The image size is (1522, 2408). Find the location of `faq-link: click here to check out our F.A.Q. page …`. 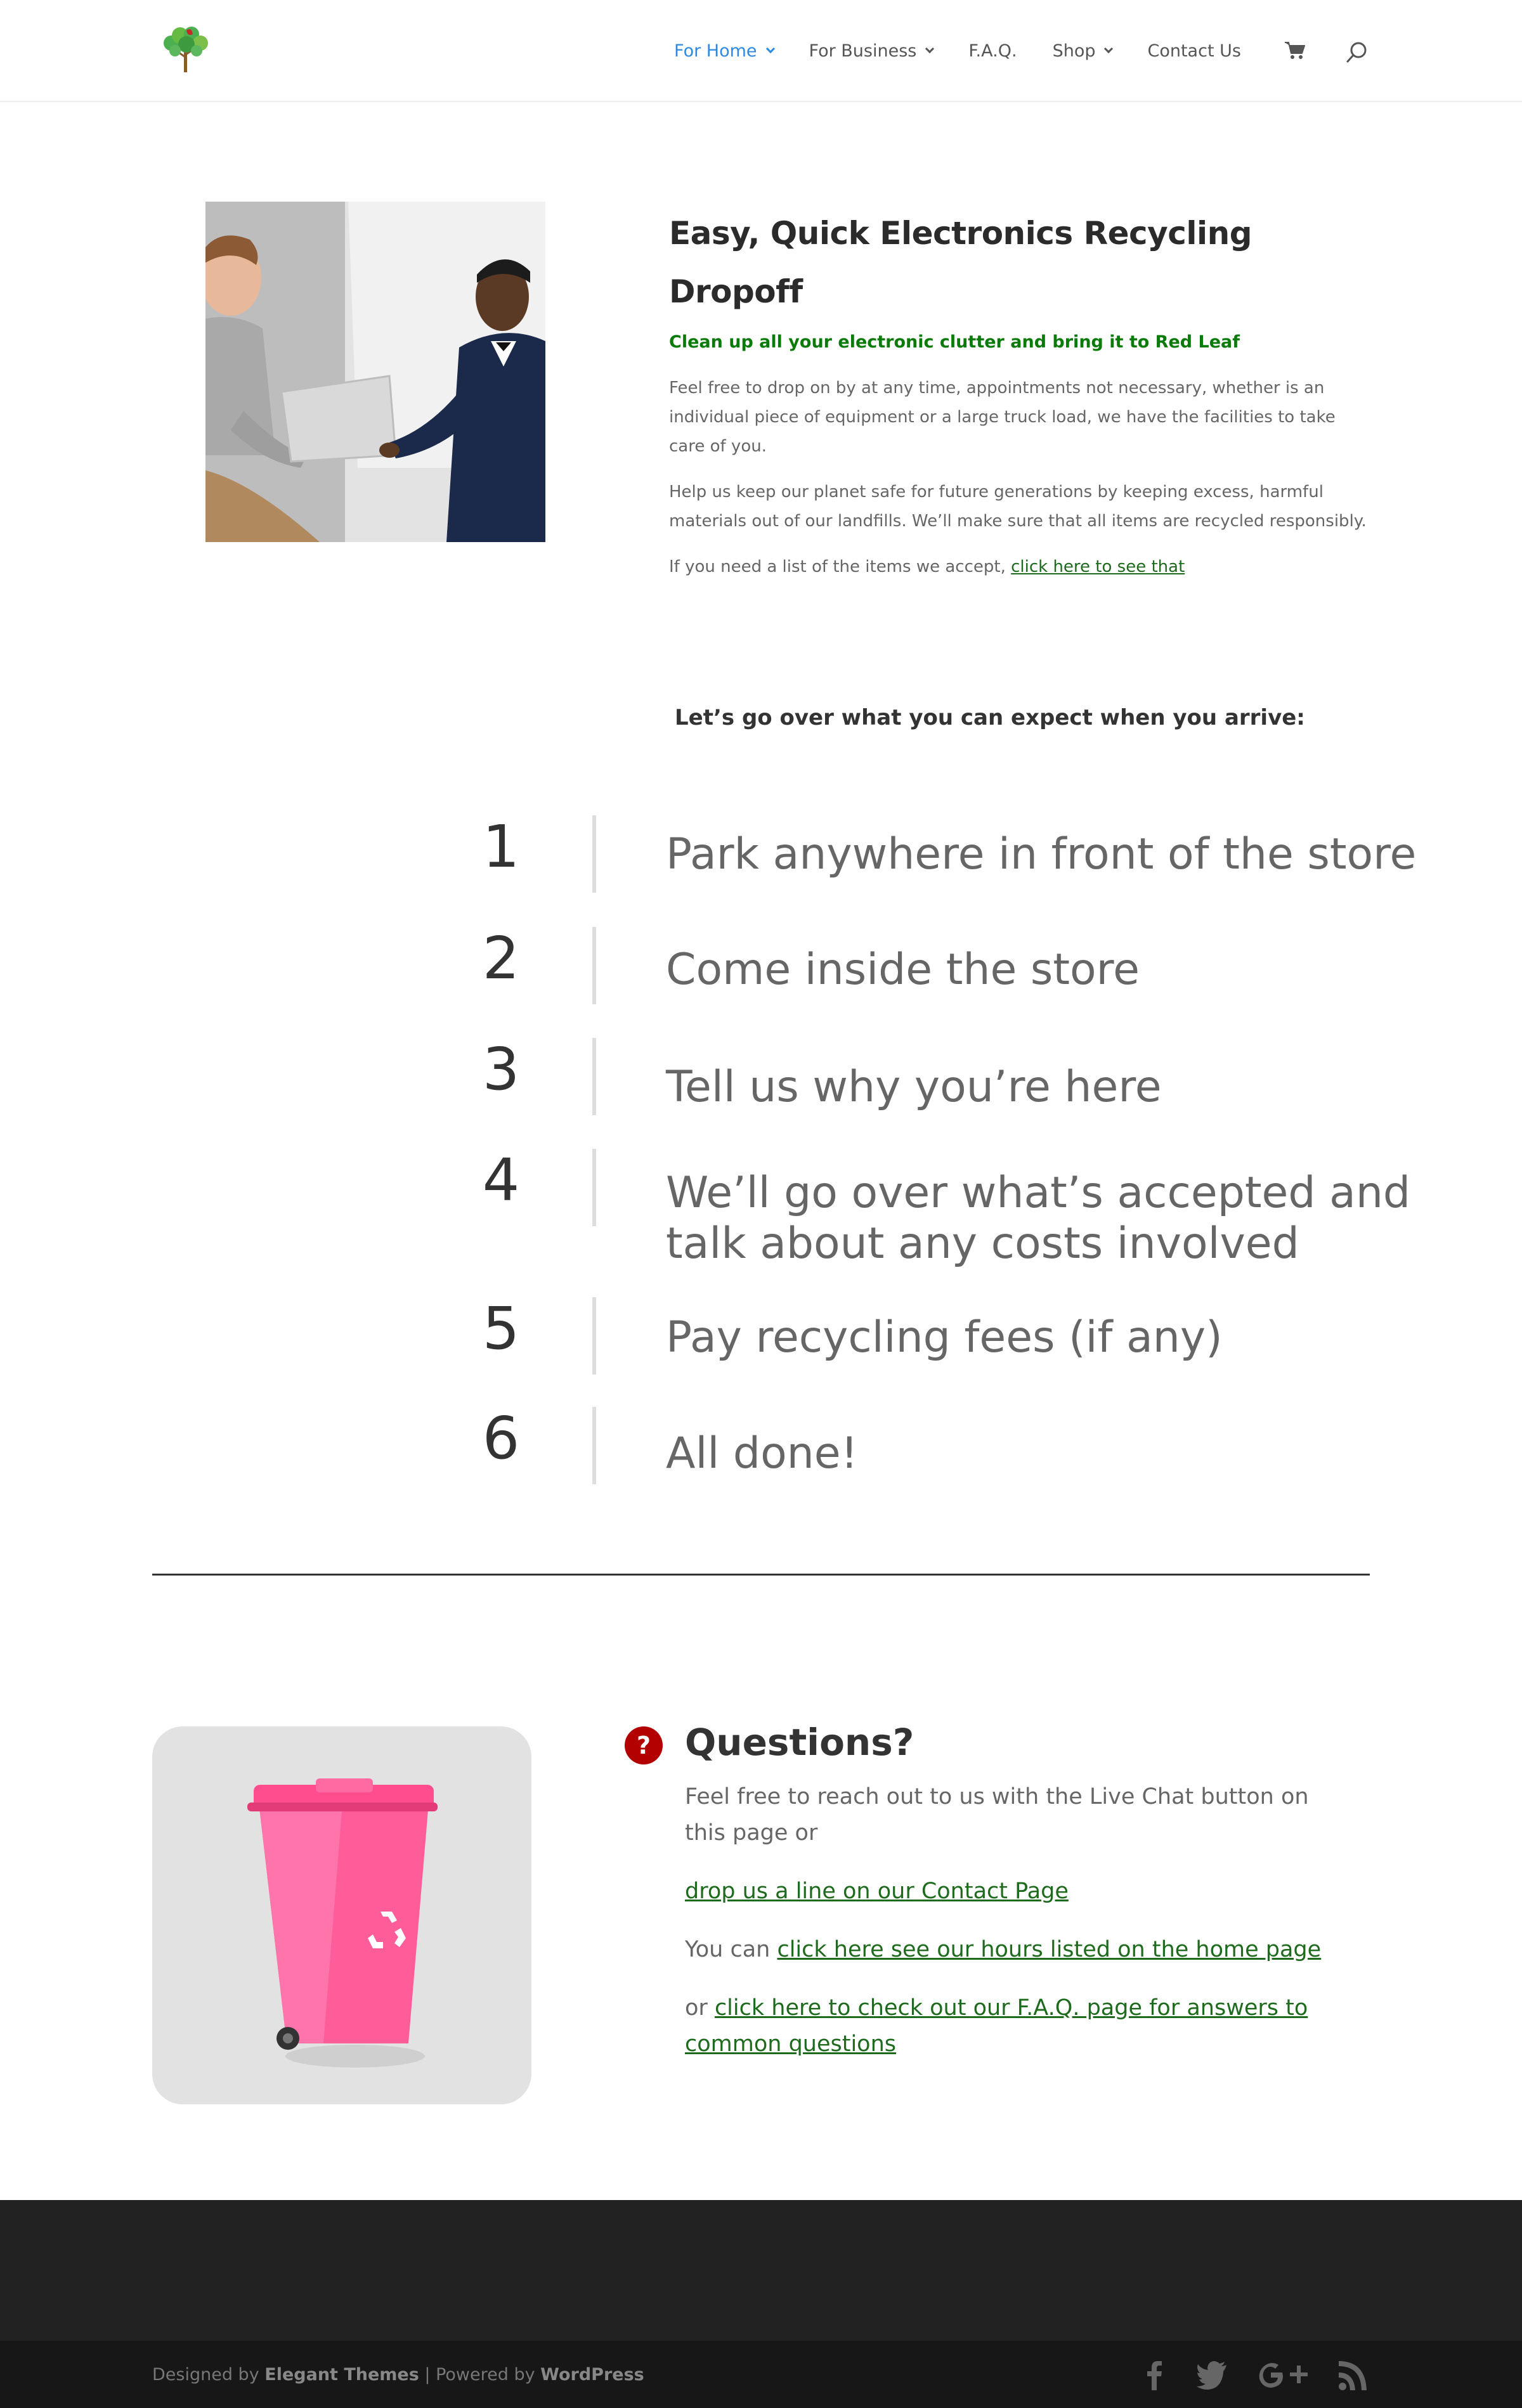

faq-link: click here to check out our F.A.Q. page … is located at coordinates (996, 2026).